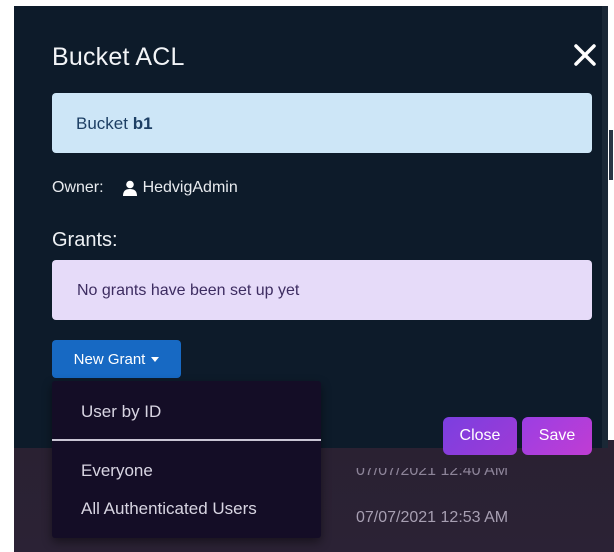 Image resolution: width=614 pixels, height=552 pixels. Describe the element at coordinates (322, 290) in the screenshot. I see `grants-empty-banner: No grants have been set up yet` at that location.